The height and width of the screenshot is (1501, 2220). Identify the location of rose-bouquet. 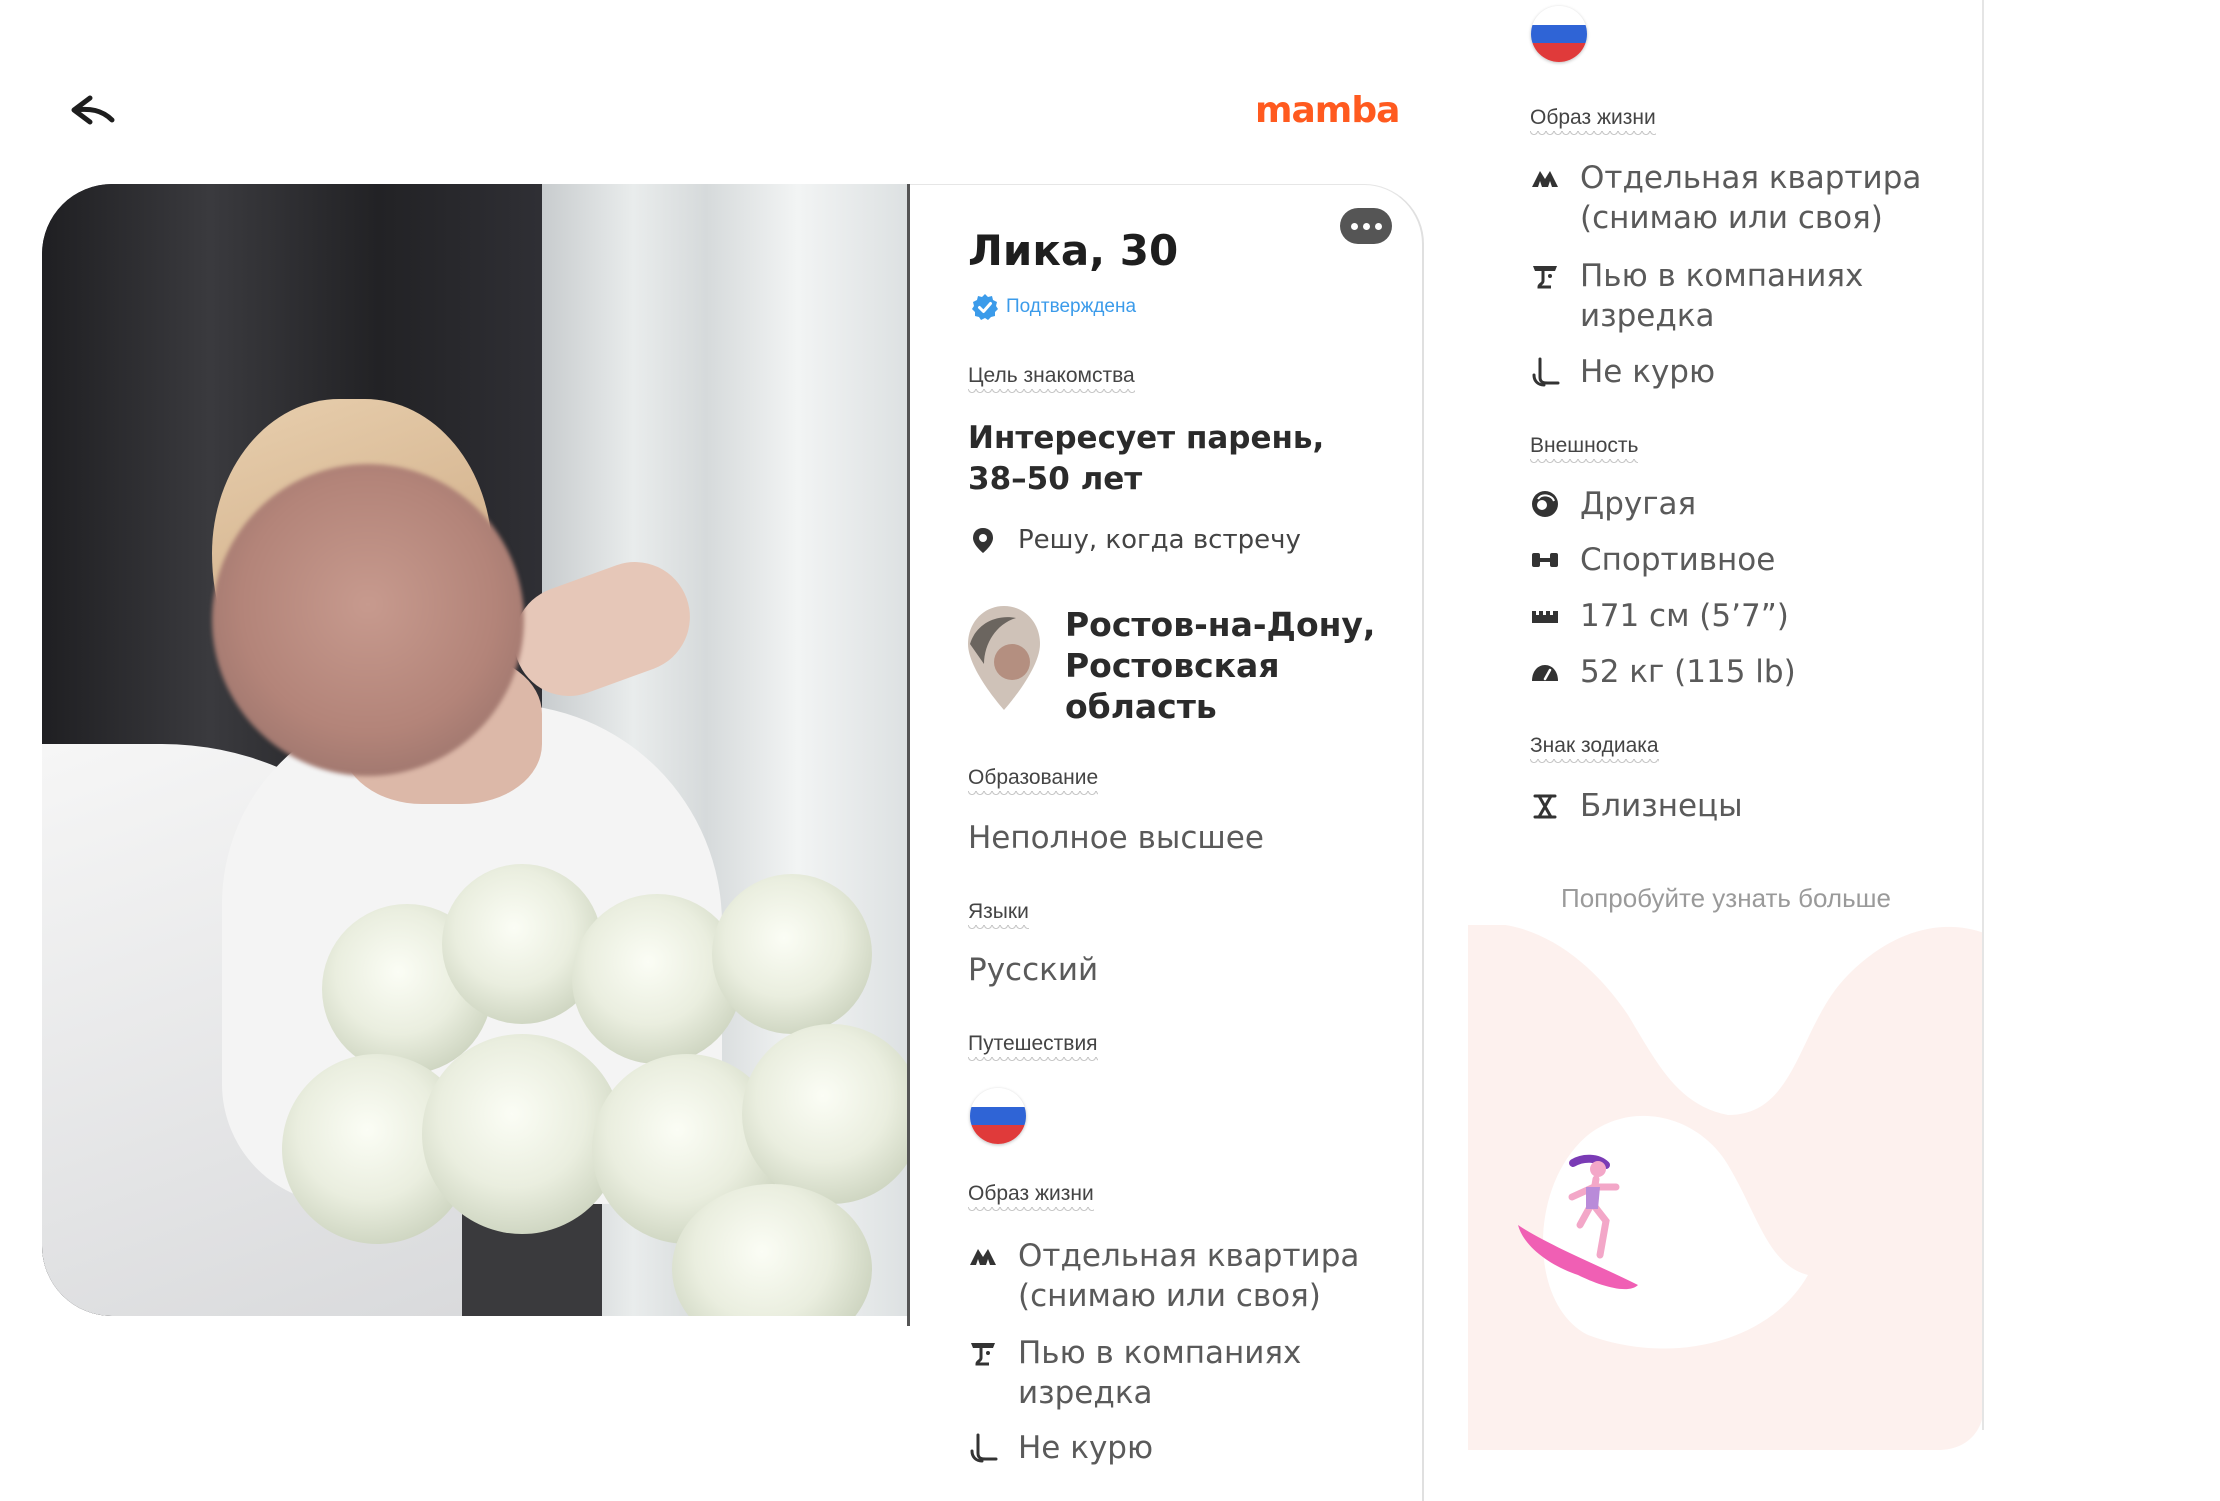
(594, 1090).